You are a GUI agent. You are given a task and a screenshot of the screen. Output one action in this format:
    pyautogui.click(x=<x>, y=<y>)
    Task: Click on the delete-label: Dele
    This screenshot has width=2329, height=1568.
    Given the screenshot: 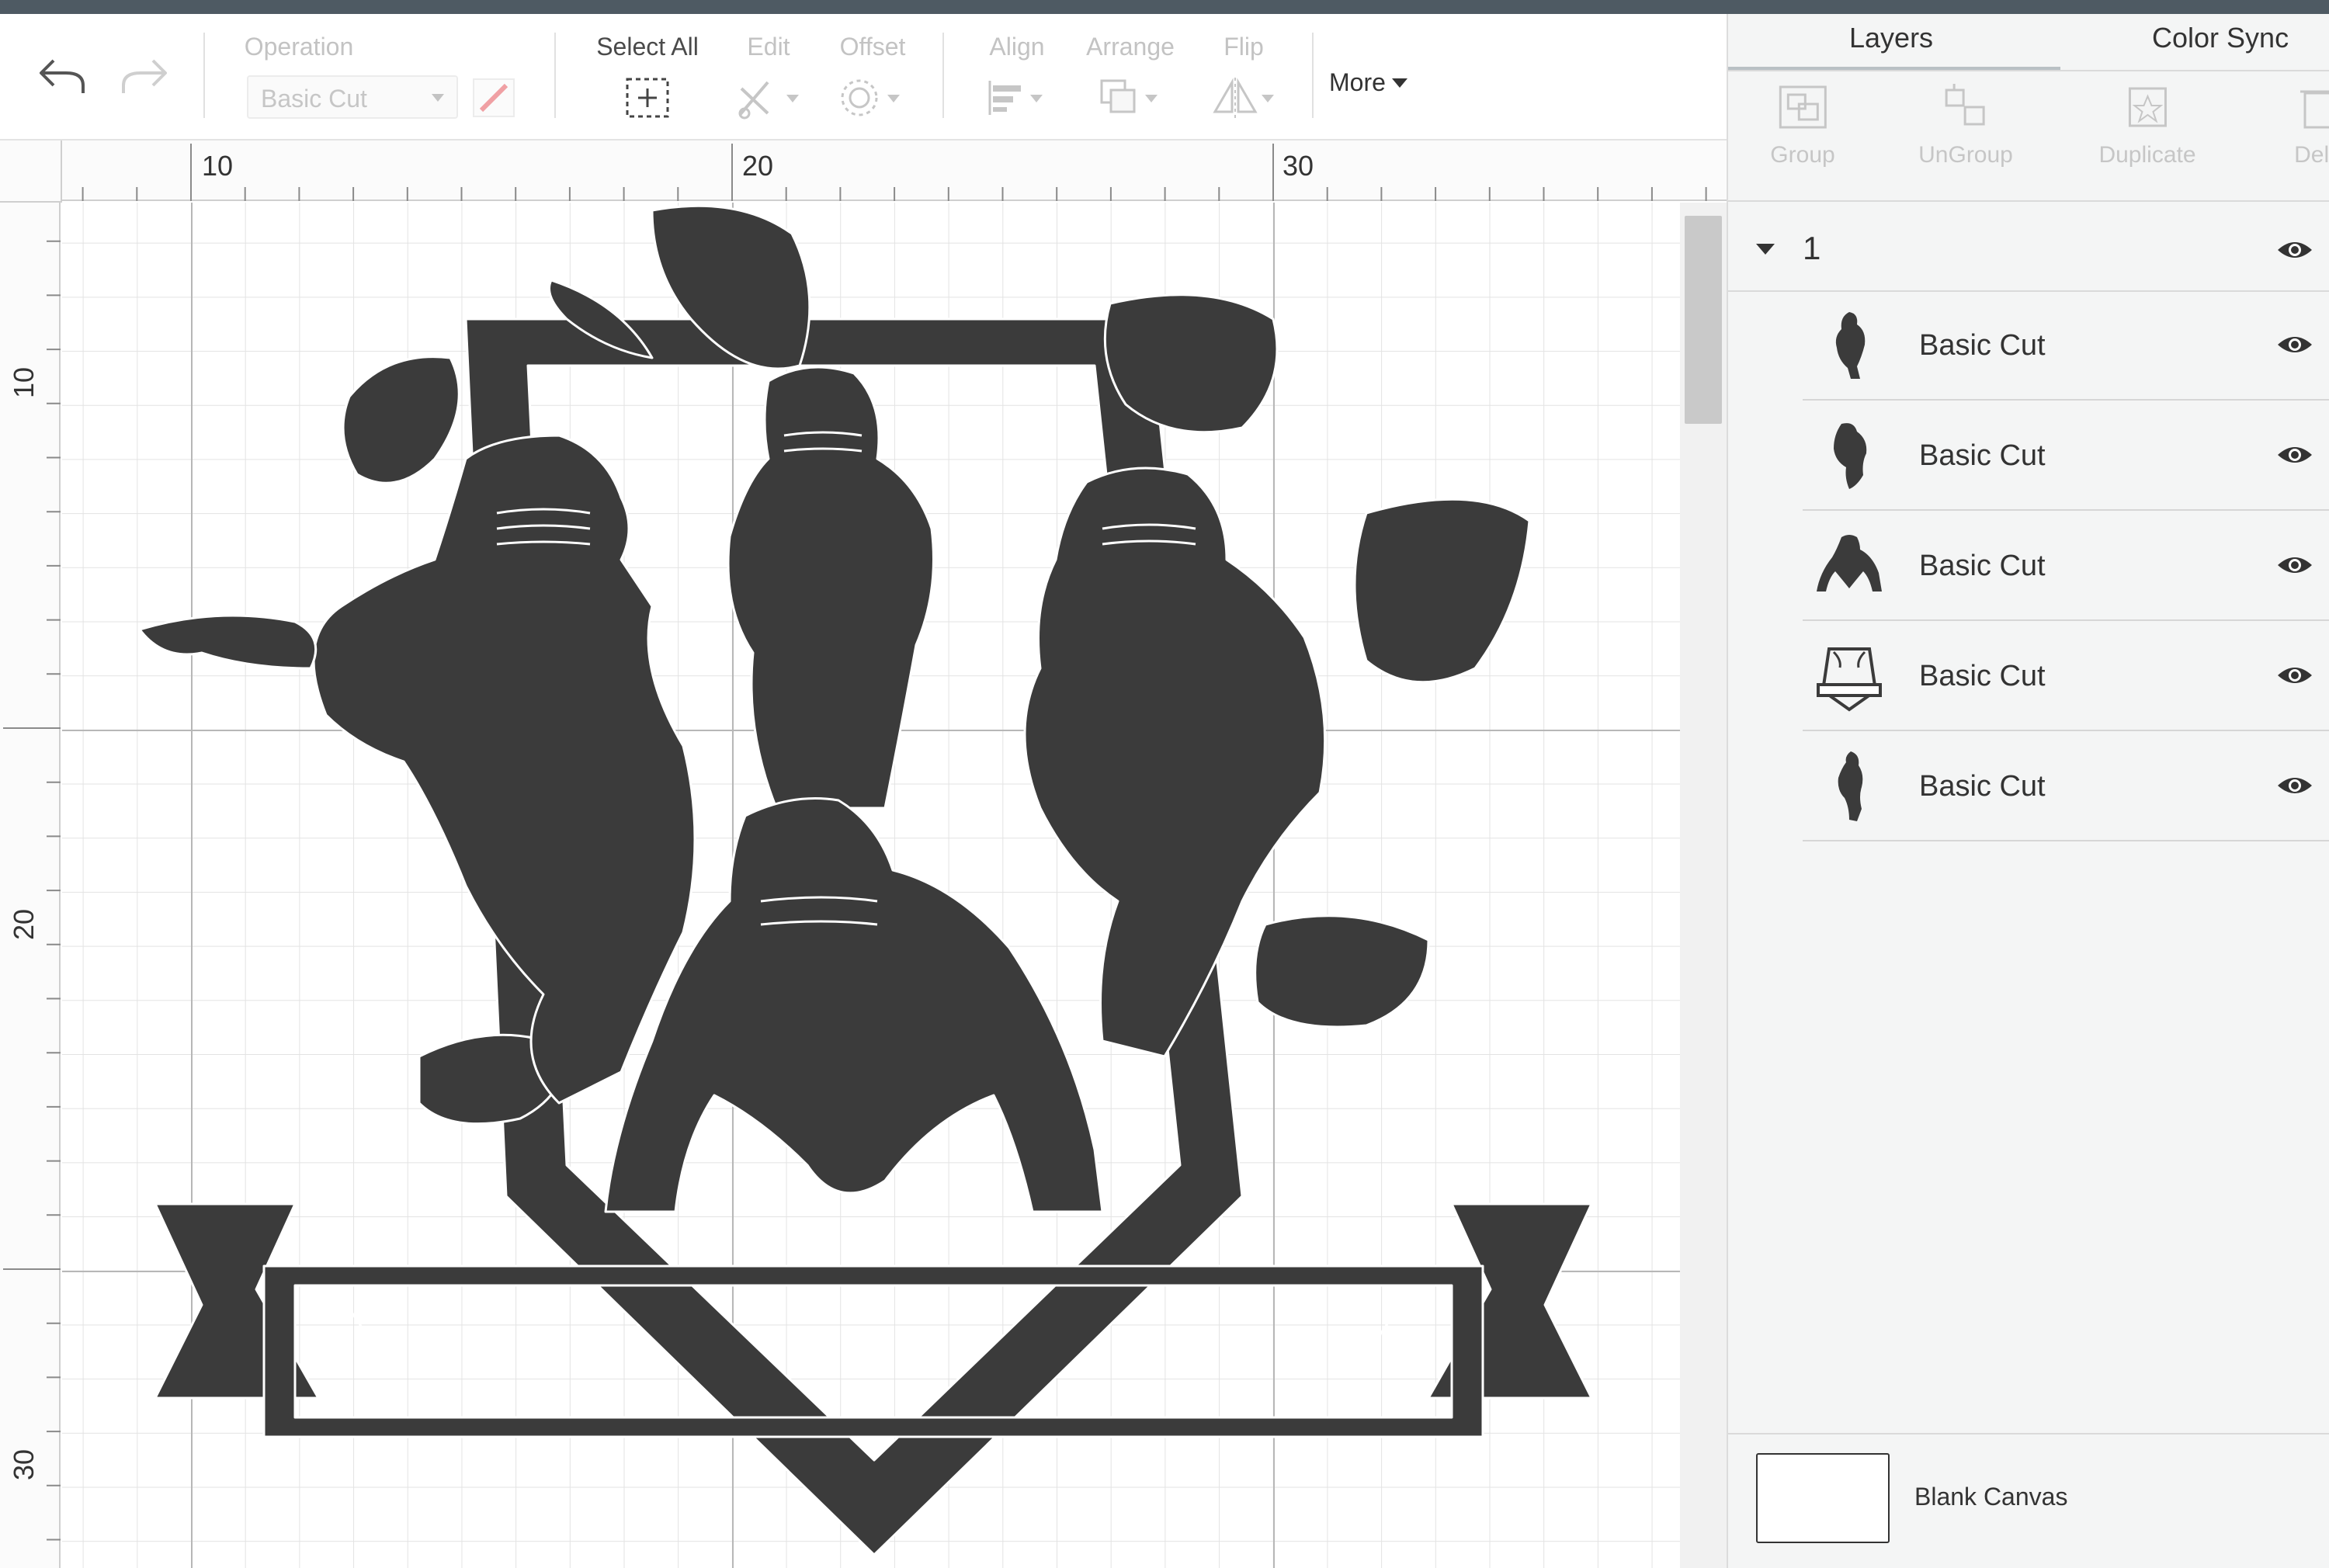 What is the action you would take?
    pyautogui.click(x=2311, y=155)
    